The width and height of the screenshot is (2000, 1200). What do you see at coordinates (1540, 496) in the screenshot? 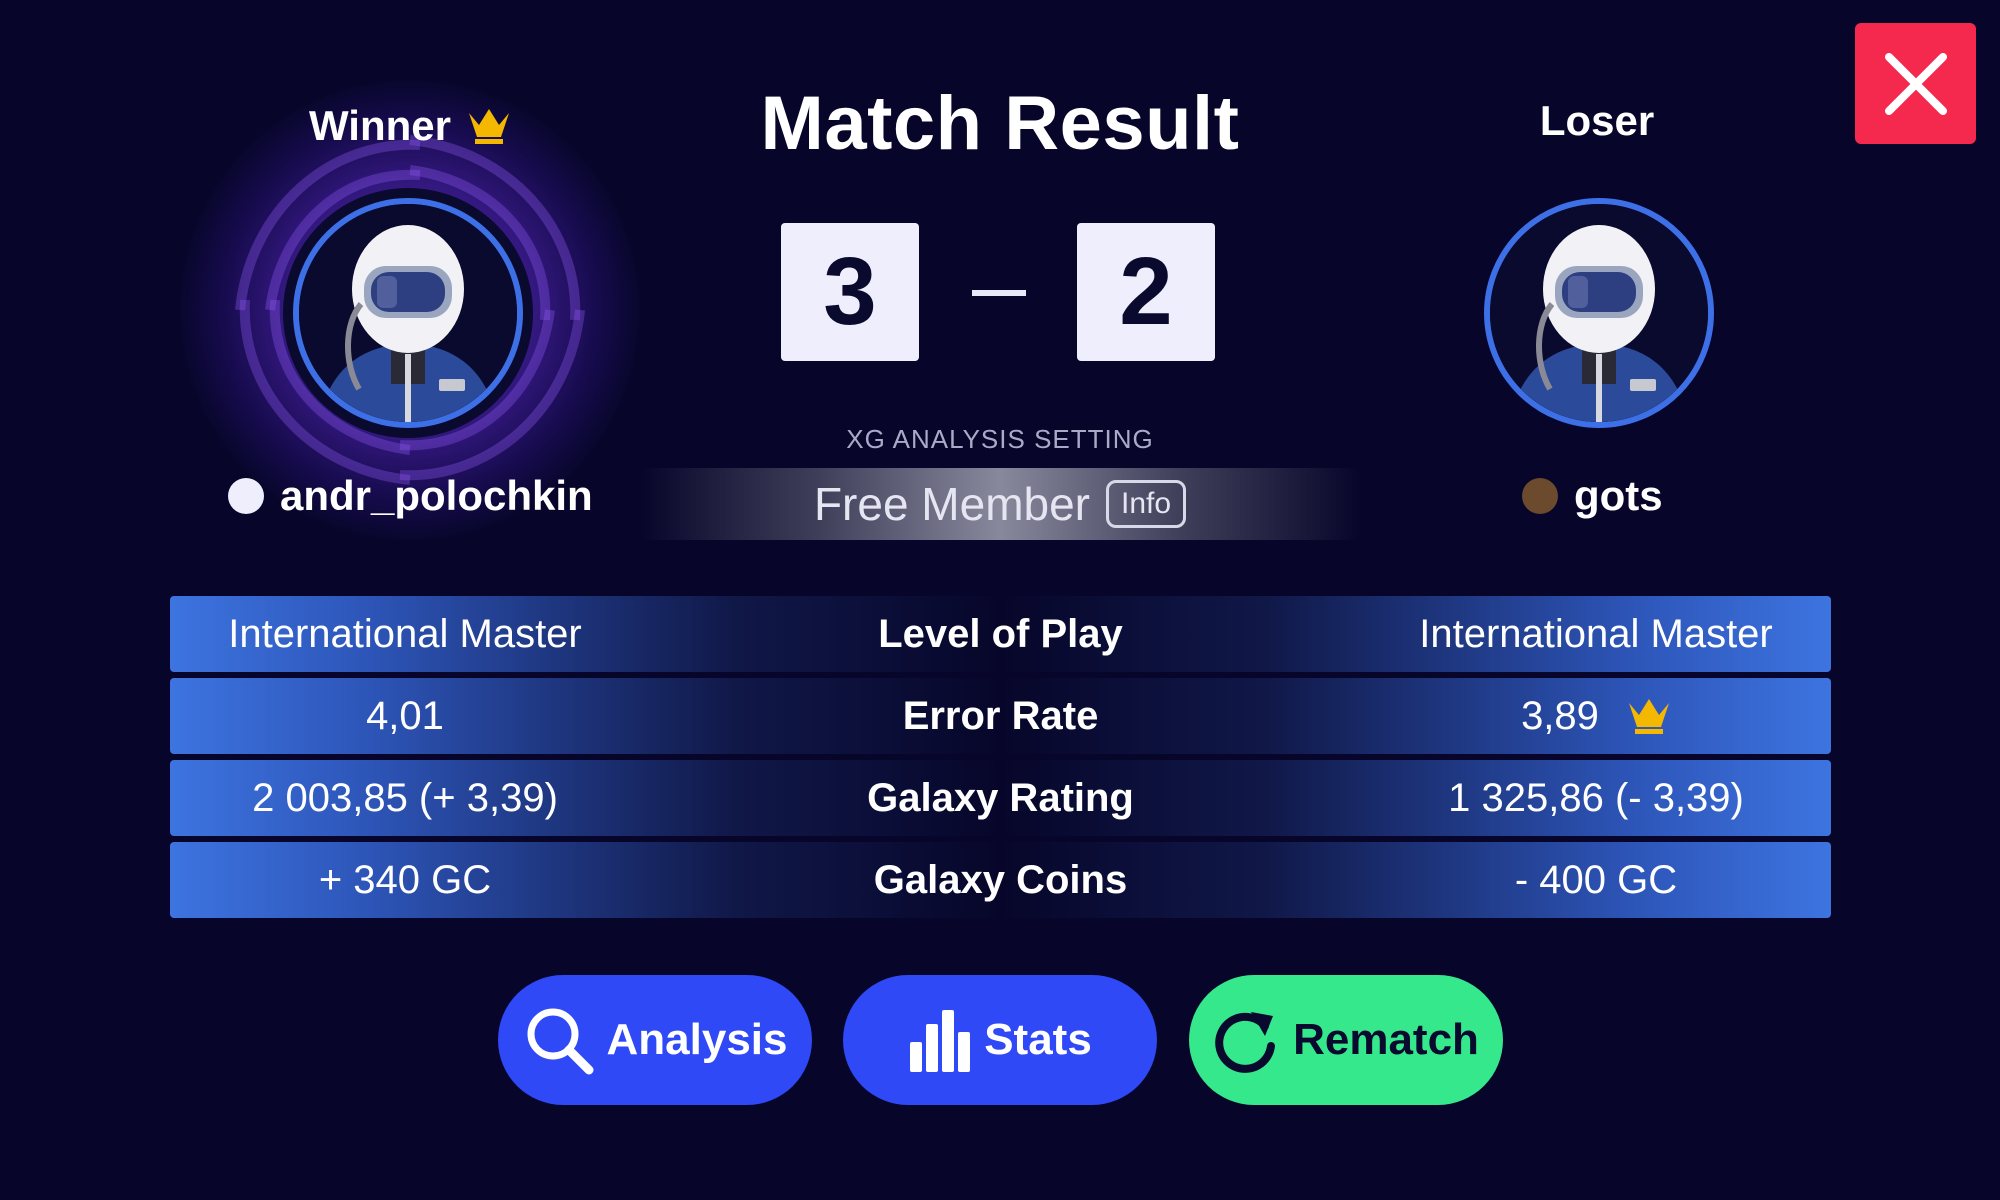
I see `loser-color-dot` at bounding box center [1540, 496].